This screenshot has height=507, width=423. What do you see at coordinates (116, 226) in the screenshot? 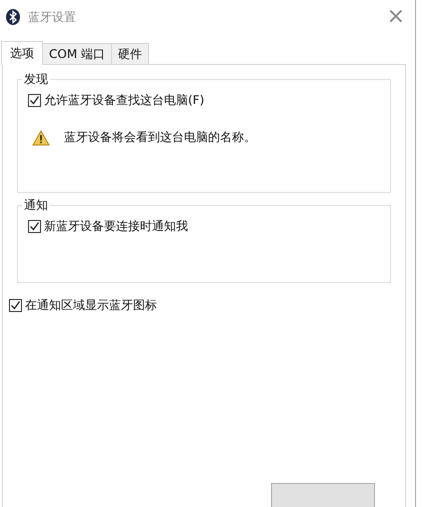
I see `checkbox-label: 新蓝牙设备要连接时通知我` at bounding box center [116, 226].